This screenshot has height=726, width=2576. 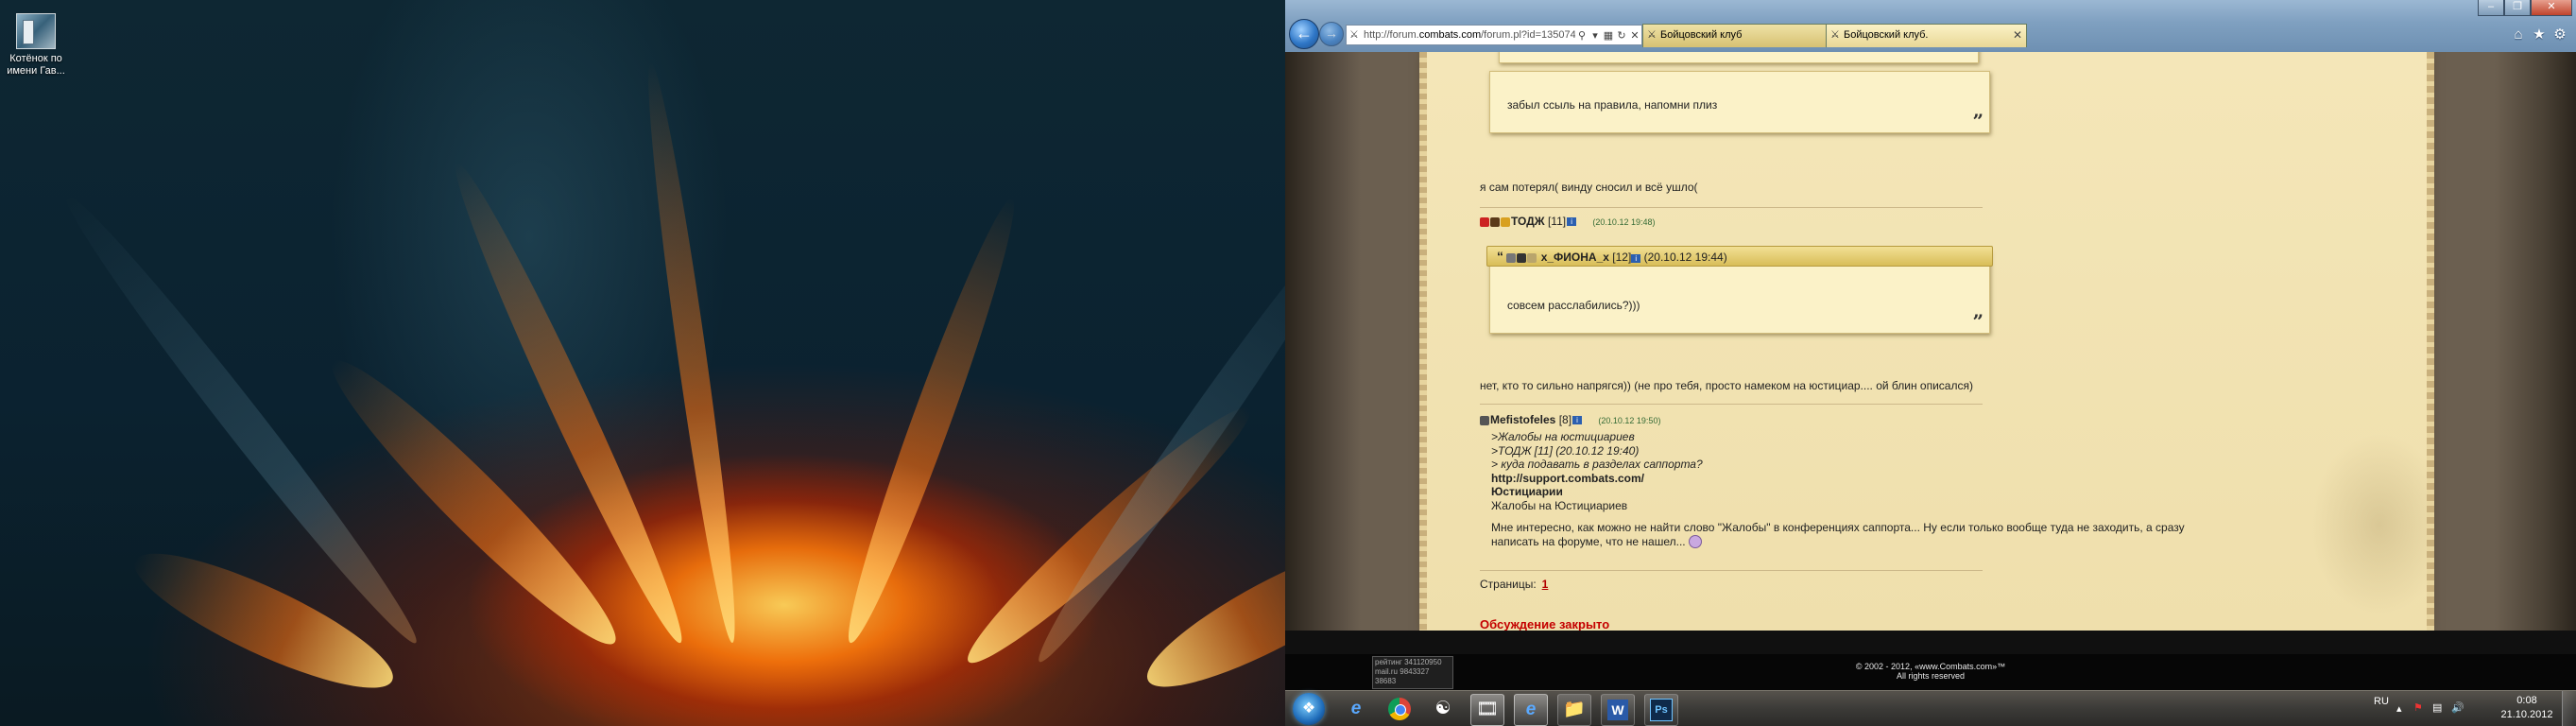 I want to click on page-link: 1, so click(x=1545, y=584).